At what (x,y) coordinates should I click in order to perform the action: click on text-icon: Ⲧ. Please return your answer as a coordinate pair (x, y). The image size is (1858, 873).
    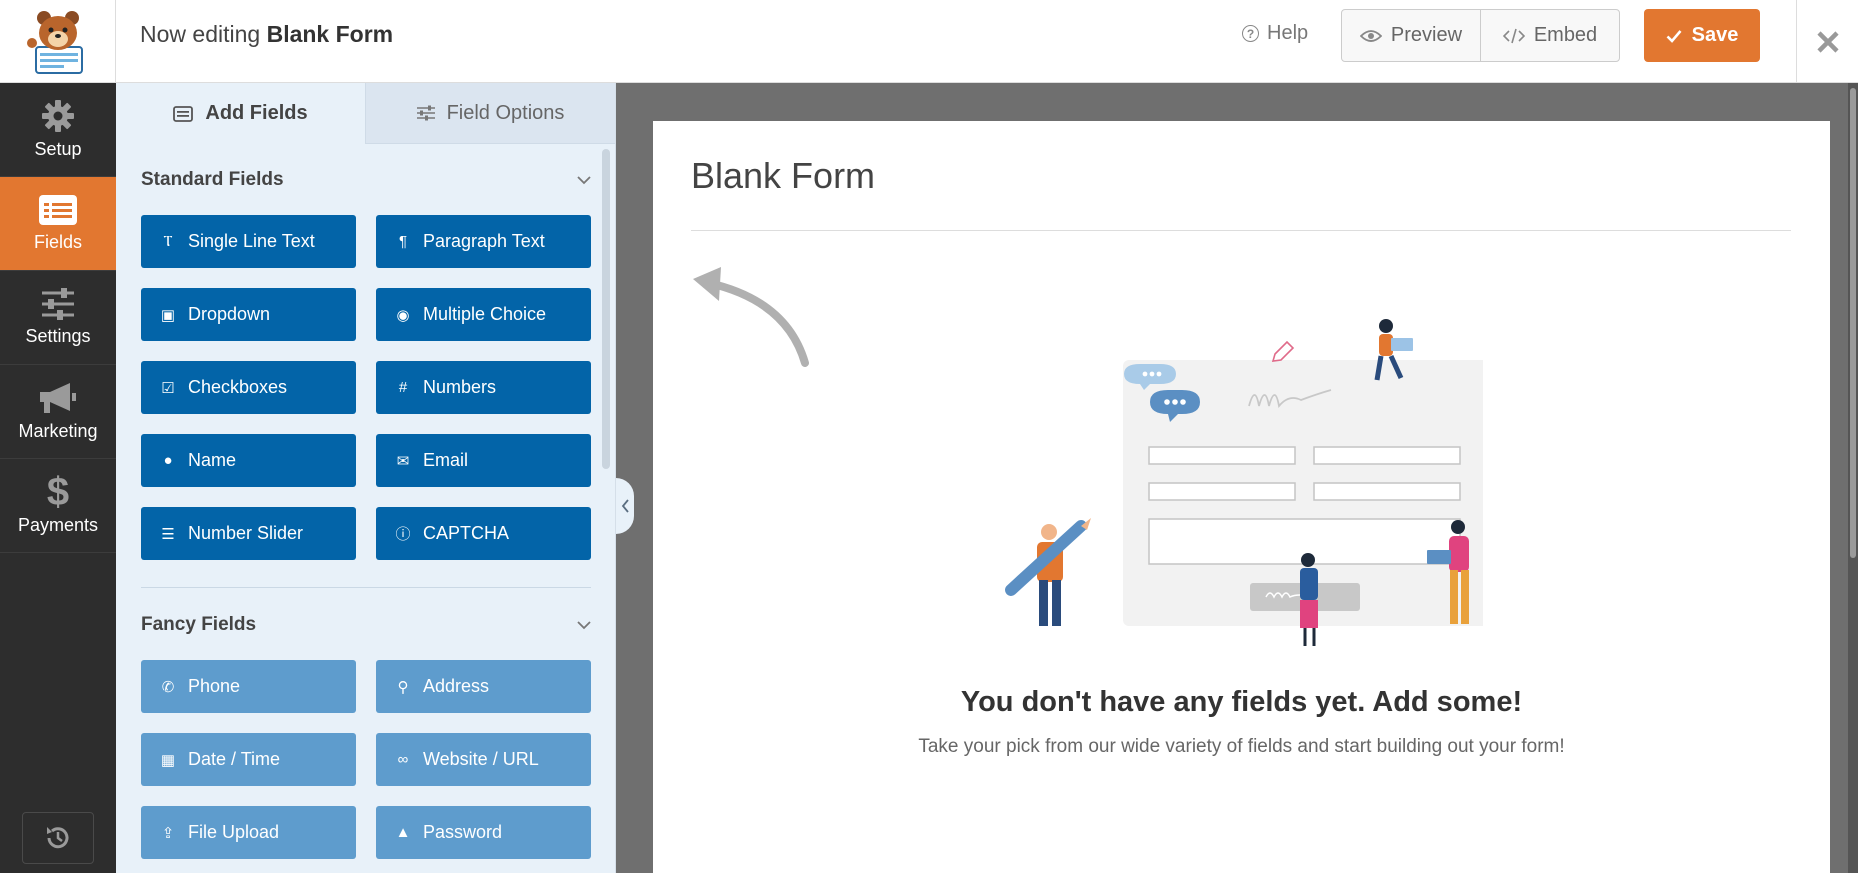
    Looking at the image, I should click on (168, 241).